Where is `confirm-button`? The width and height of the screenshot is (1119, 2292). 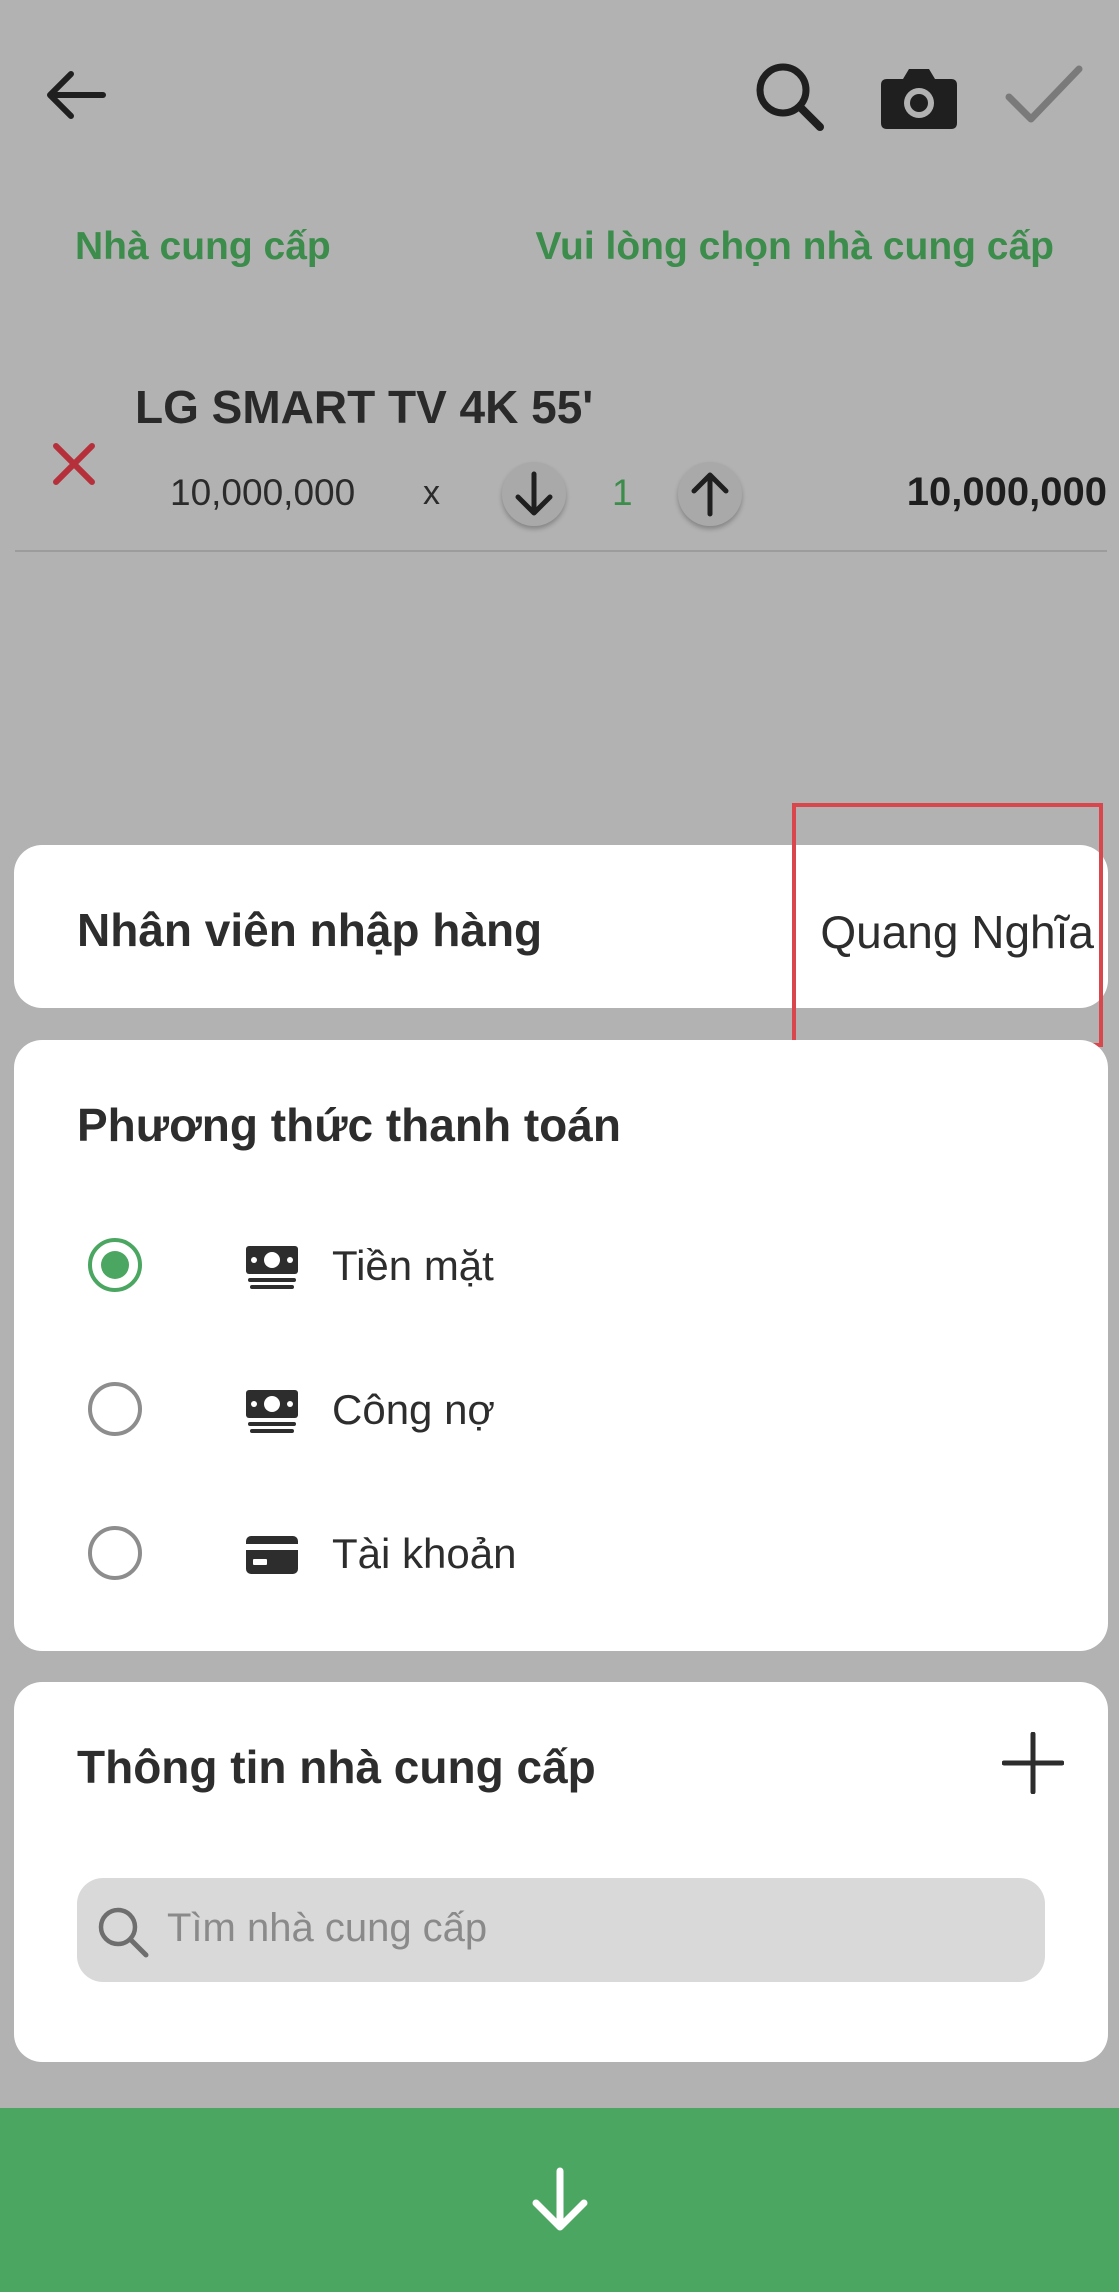 confirm-button is located at coordinates (1043, 95).